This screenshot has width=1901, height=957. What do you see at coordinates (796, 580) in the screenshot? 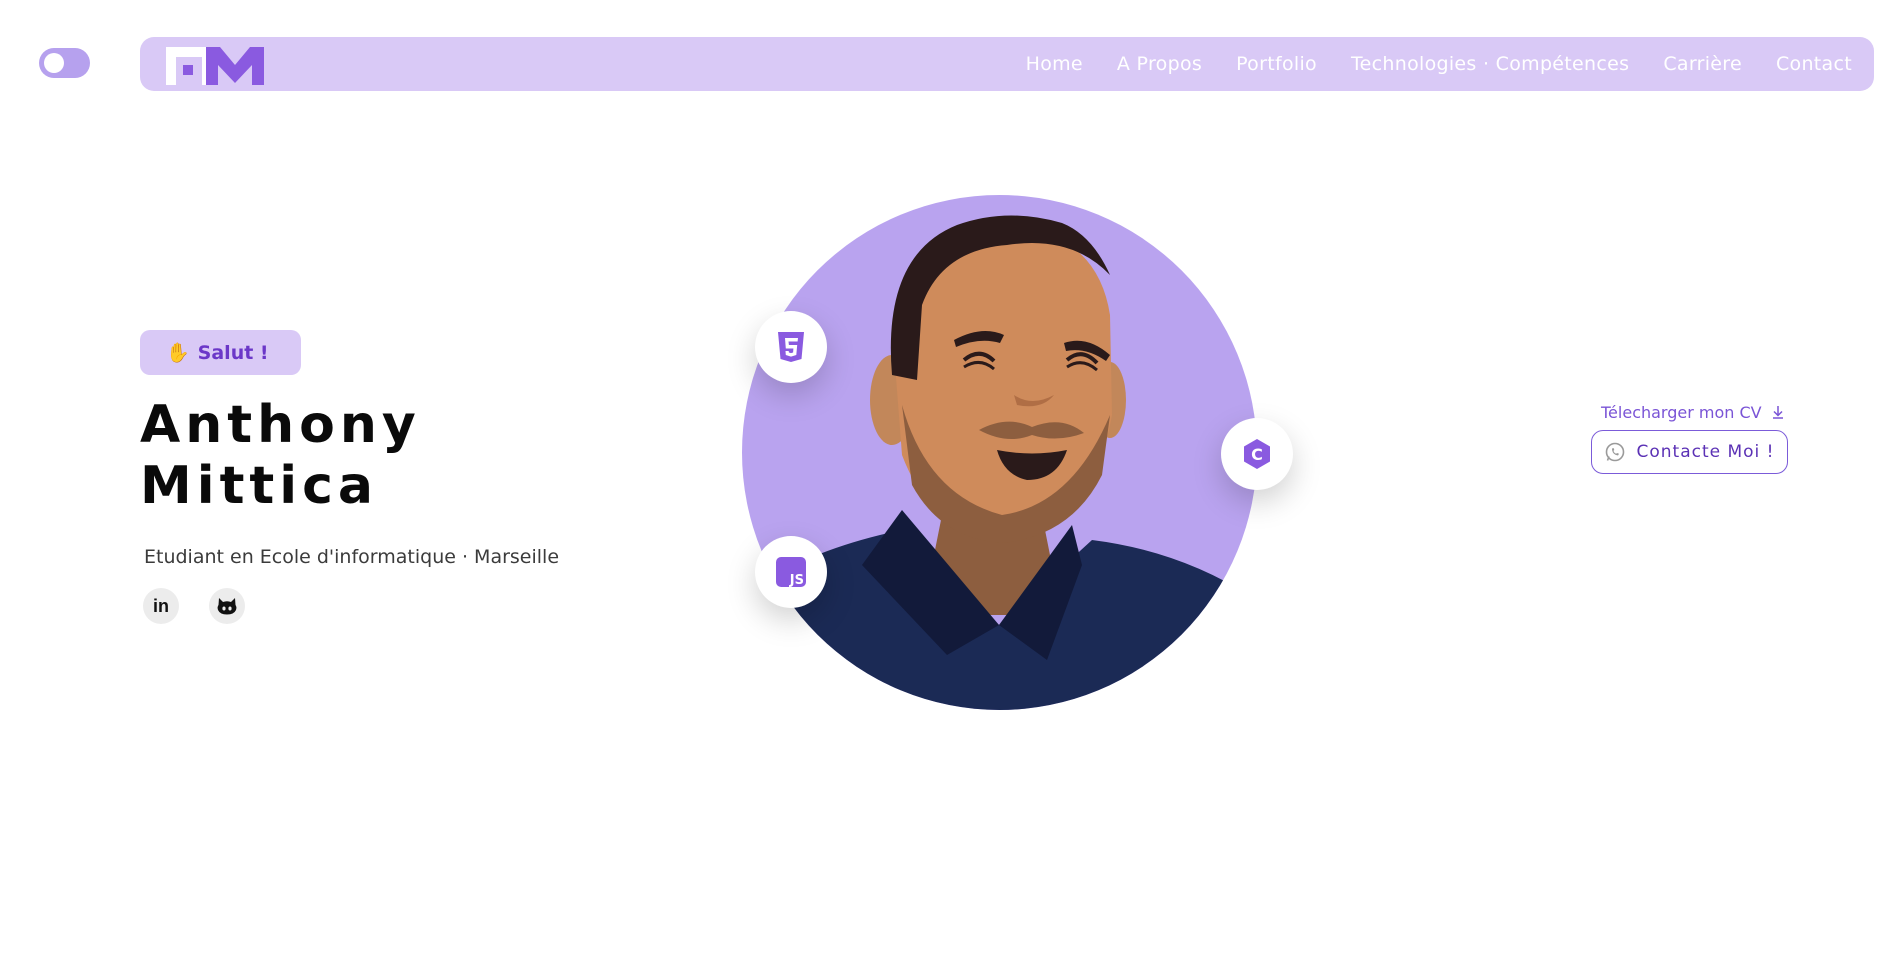
I see `javascript-label: JS` at bounding box center [796, 580].